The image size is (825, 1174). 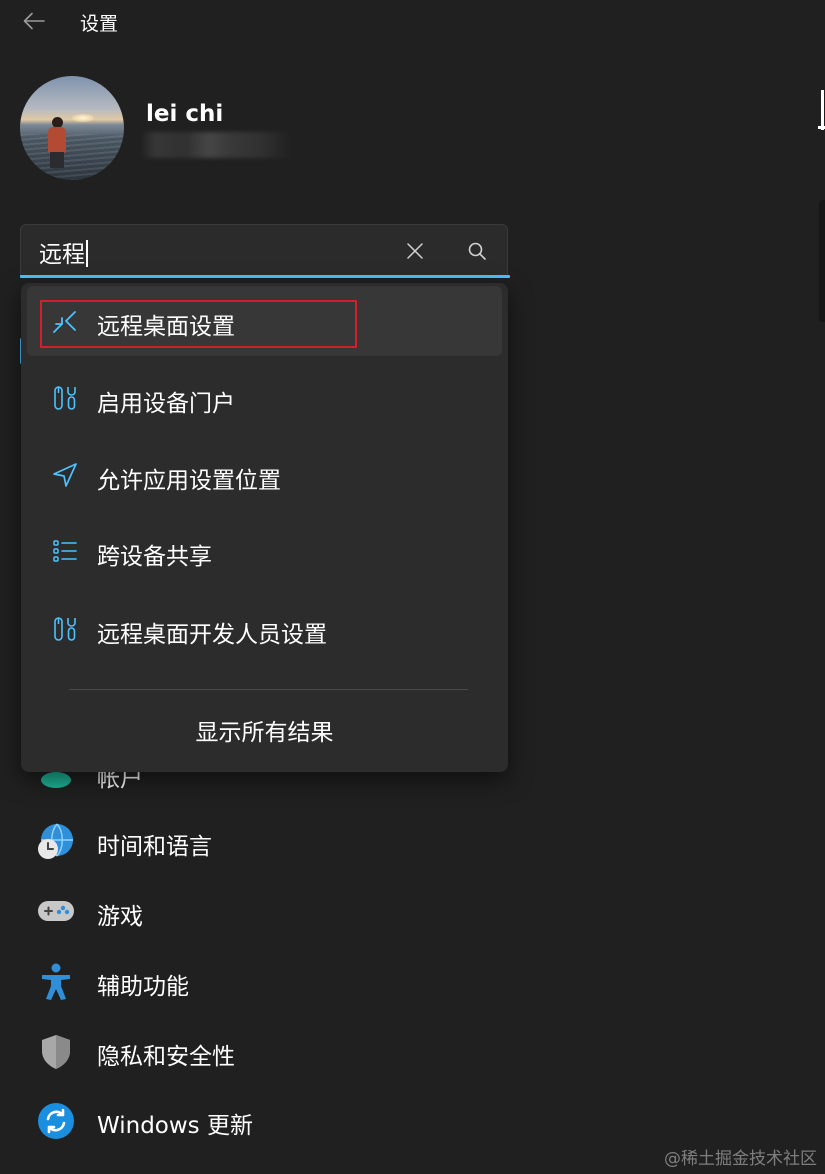 I want to click on user-name: lei chi, so click(x=185, y=114).